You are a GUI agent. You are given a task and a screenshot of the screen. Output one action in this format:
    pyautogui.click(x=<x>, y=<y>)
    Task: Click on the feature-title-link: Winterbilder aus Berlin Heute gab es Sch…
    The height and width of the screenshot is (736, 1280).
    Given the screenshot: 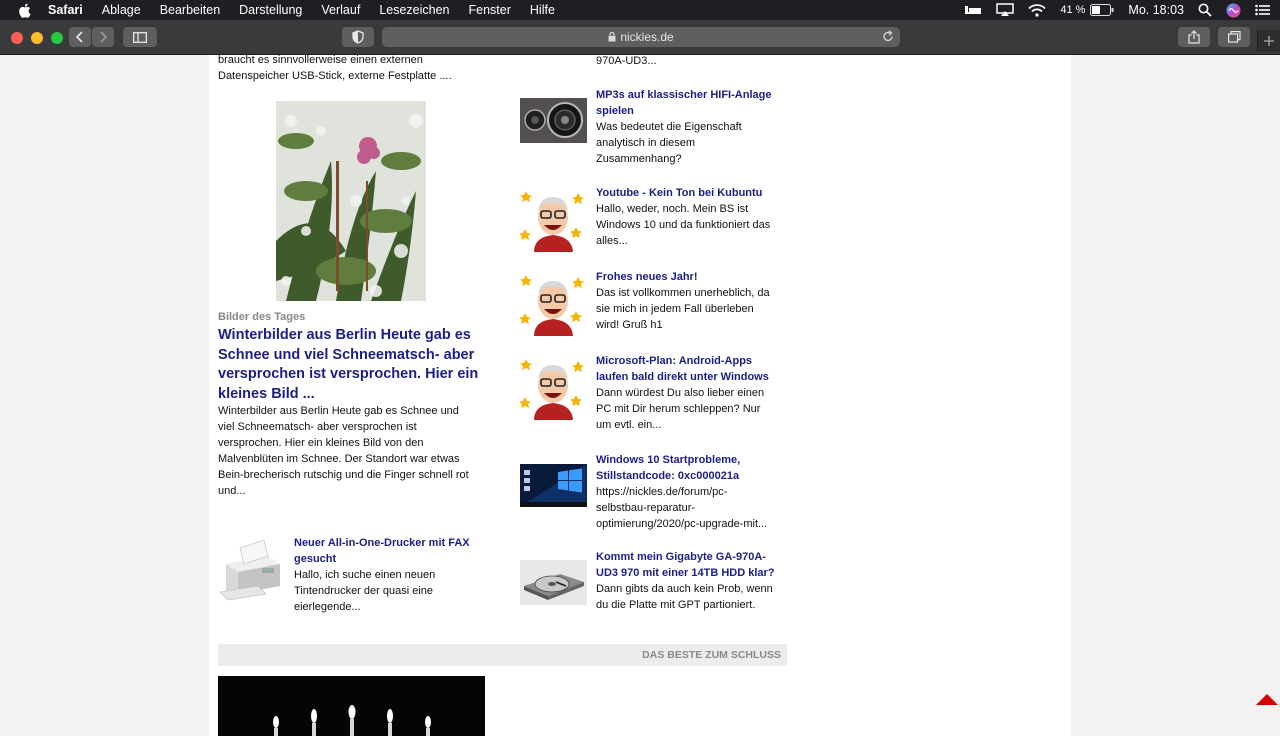 What is the action you would take?
    pyautogui.click(x=355, y=365)
    